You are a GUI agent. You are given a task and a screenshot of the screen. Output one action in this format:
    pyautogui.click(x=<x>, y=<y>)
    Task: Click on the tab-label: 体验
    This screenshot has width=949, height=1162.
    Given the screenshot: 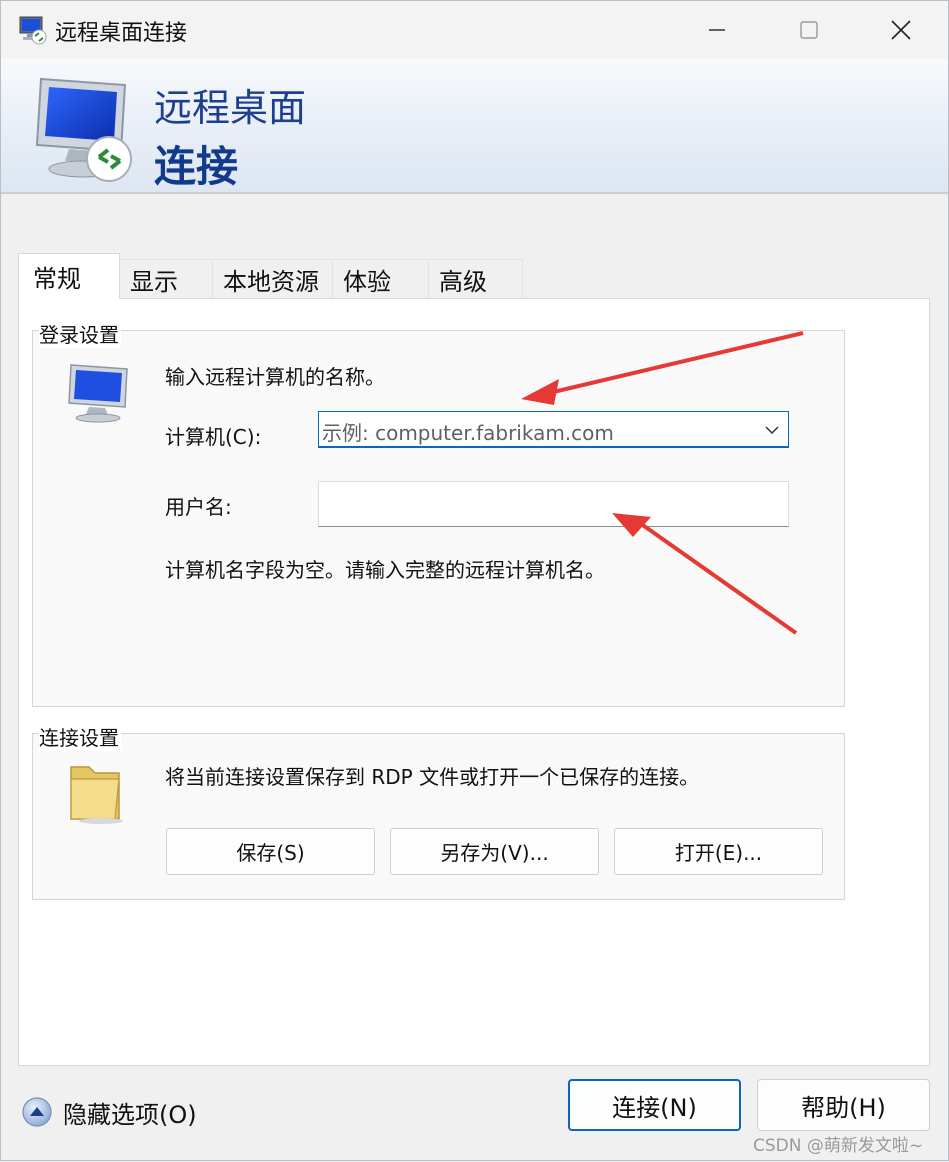 What is the action you would take?
    pyautogui.click(x=367, y=282)
    